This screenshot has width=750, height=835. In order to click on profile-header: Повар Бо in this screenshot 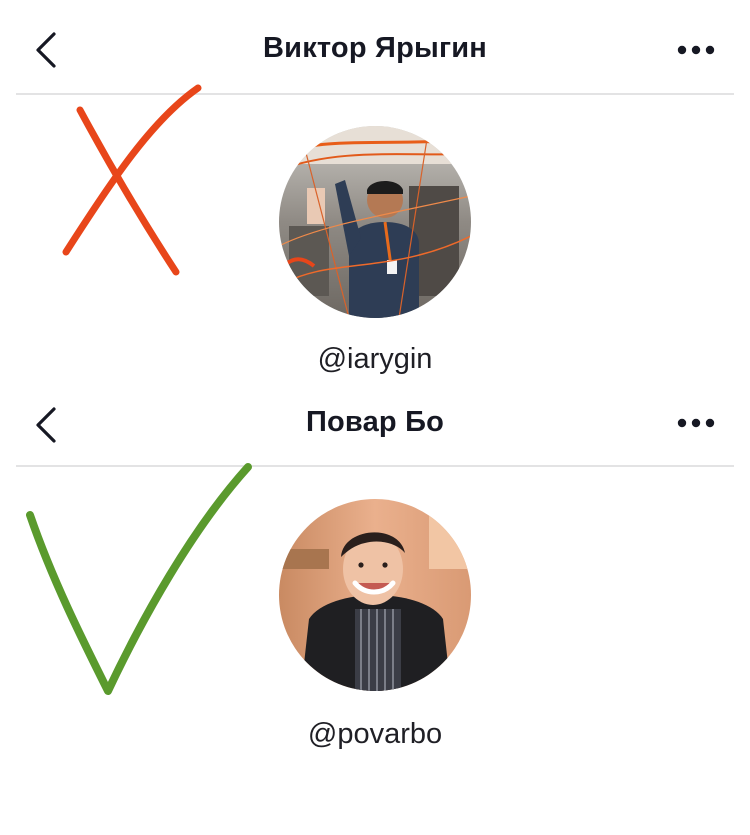, I will do `click(375, 426)`.